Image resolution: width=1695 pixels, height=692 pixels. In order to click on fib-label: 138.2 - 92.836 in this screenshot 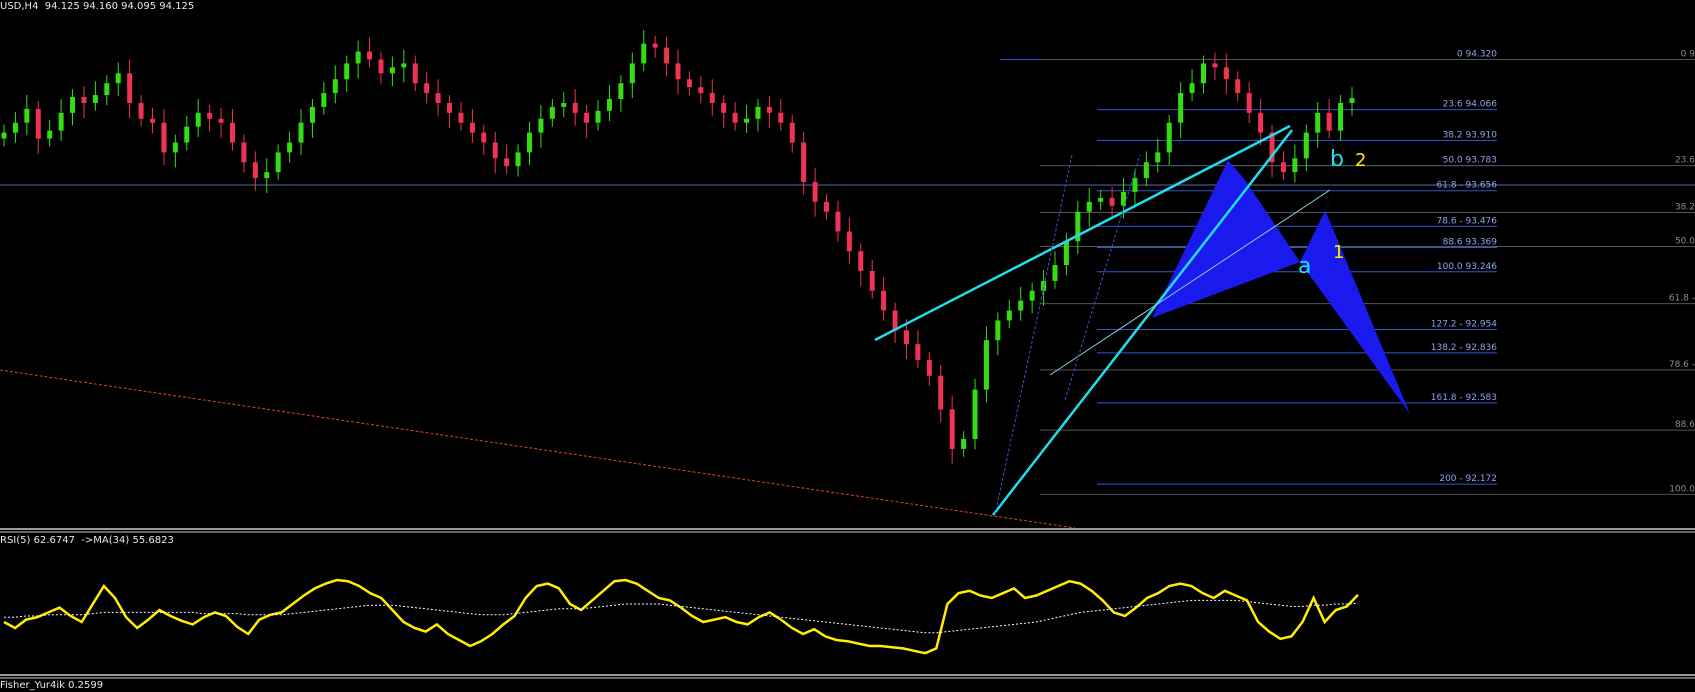, I will do `click(1464, 348)`.